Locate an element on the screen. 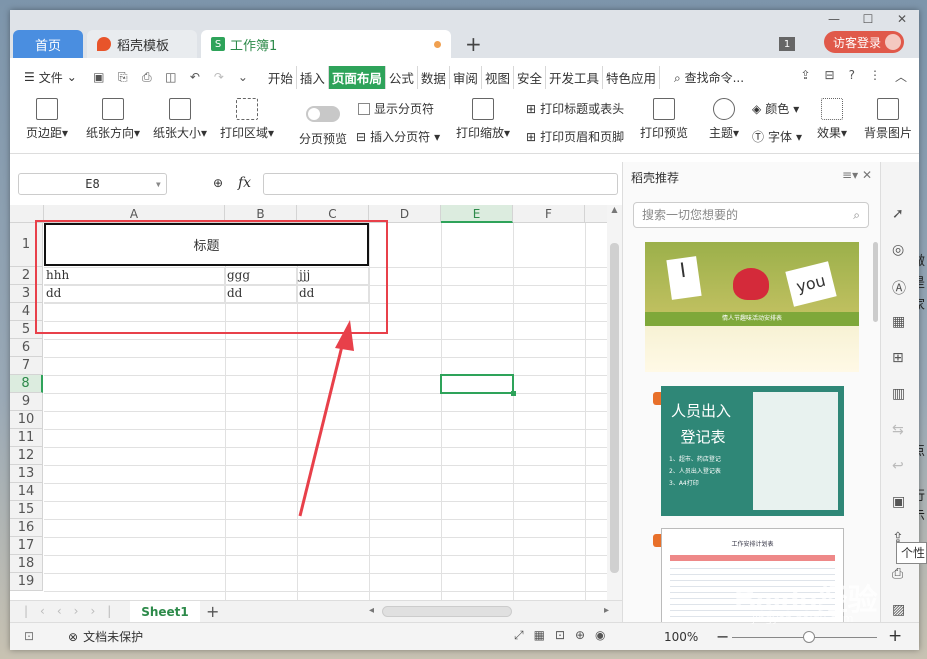 Image resolution: width=927 pixels, height=659 pixels. menu-tab-view: 视图 is located at coordinates (498, 77).